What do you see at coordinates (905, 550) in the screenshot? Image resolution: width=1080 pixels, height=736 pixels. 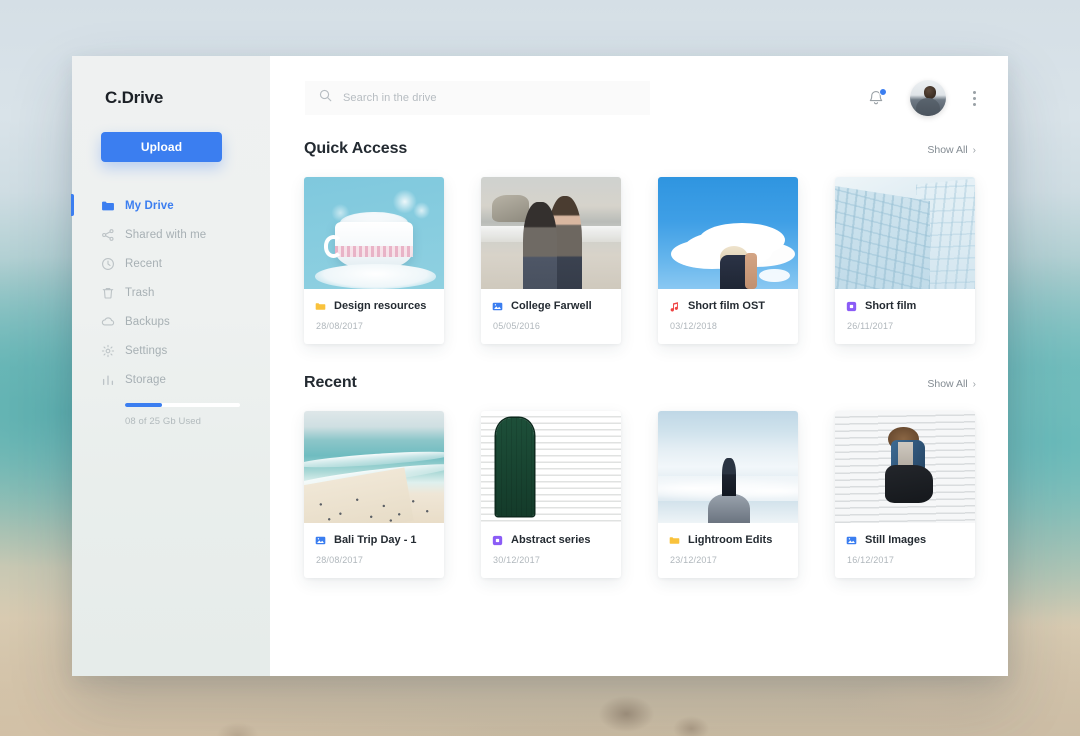 I see `file-card-body: Still Images 16/12/2017` at bounding box center [905, 550].